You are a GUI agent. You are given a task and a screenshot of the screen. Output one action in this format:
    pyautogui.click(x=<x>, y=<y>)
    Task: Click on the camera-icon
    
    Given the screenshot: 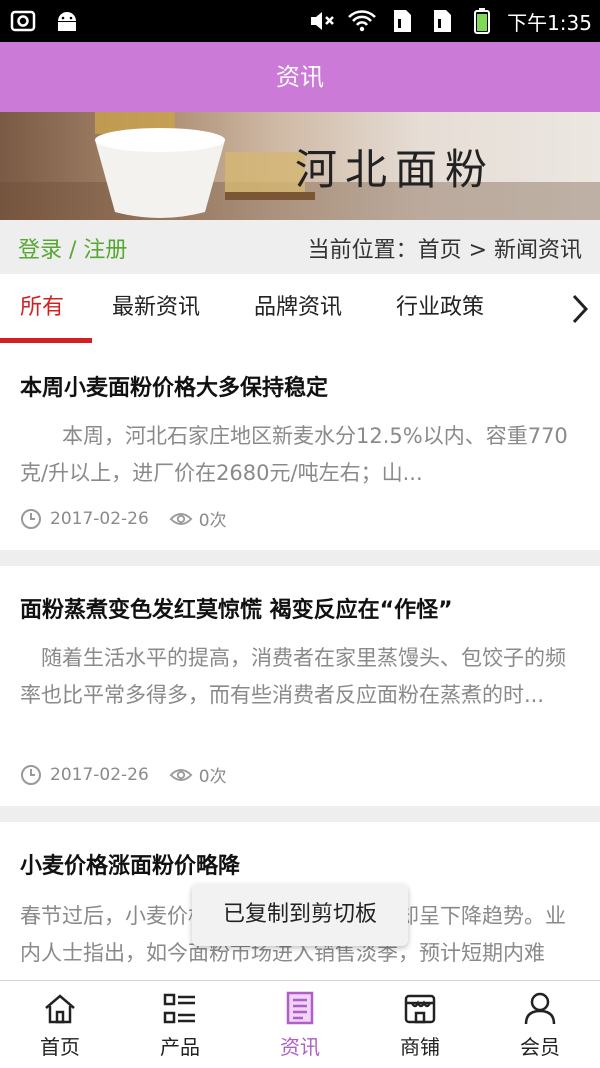 What is the action you would take?
    pyautogui.click(x=23, y=21)
    